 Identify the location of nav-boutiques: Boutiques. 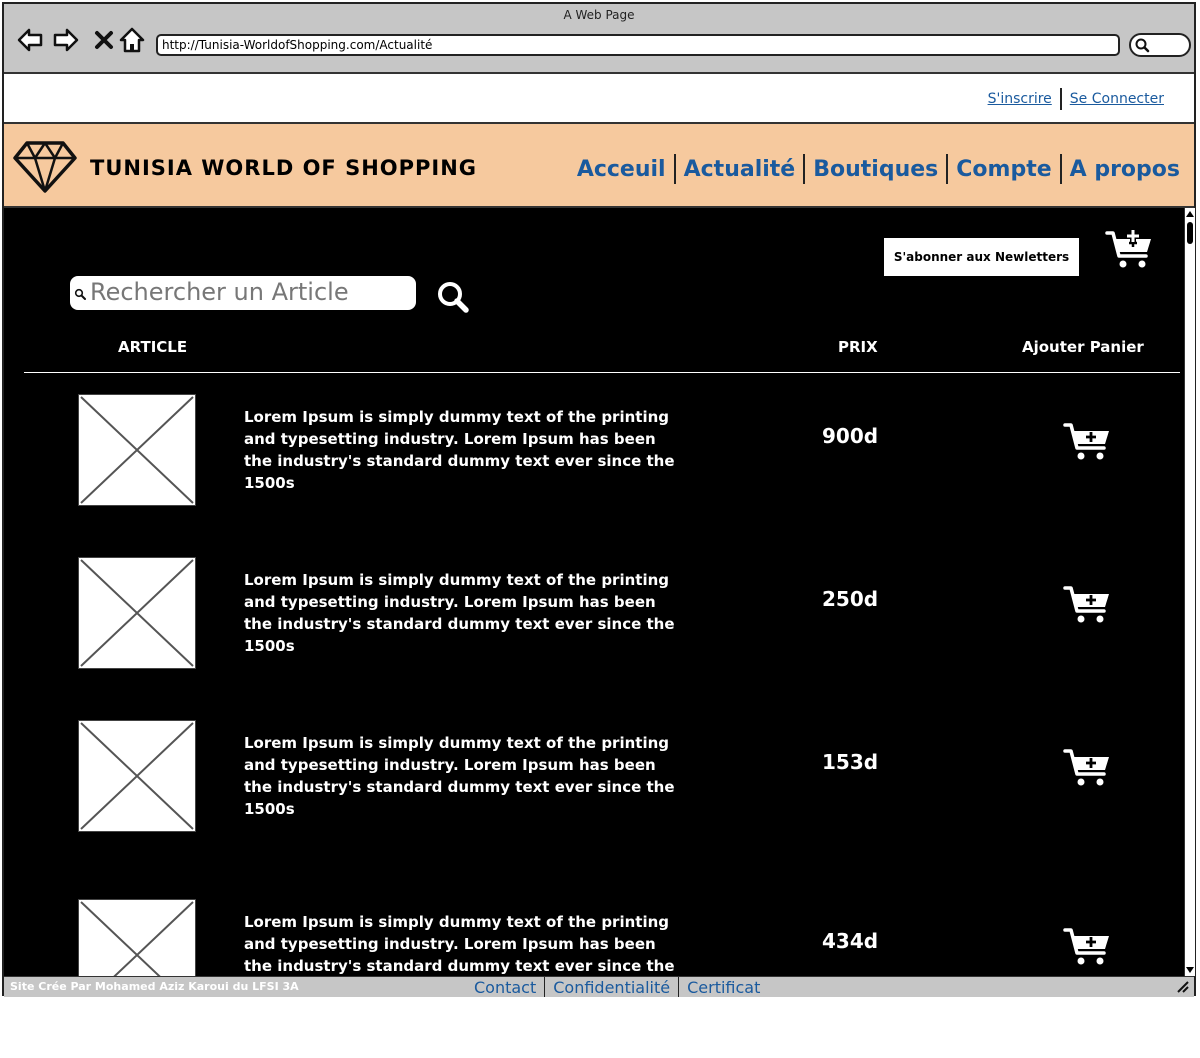
(875, 169).